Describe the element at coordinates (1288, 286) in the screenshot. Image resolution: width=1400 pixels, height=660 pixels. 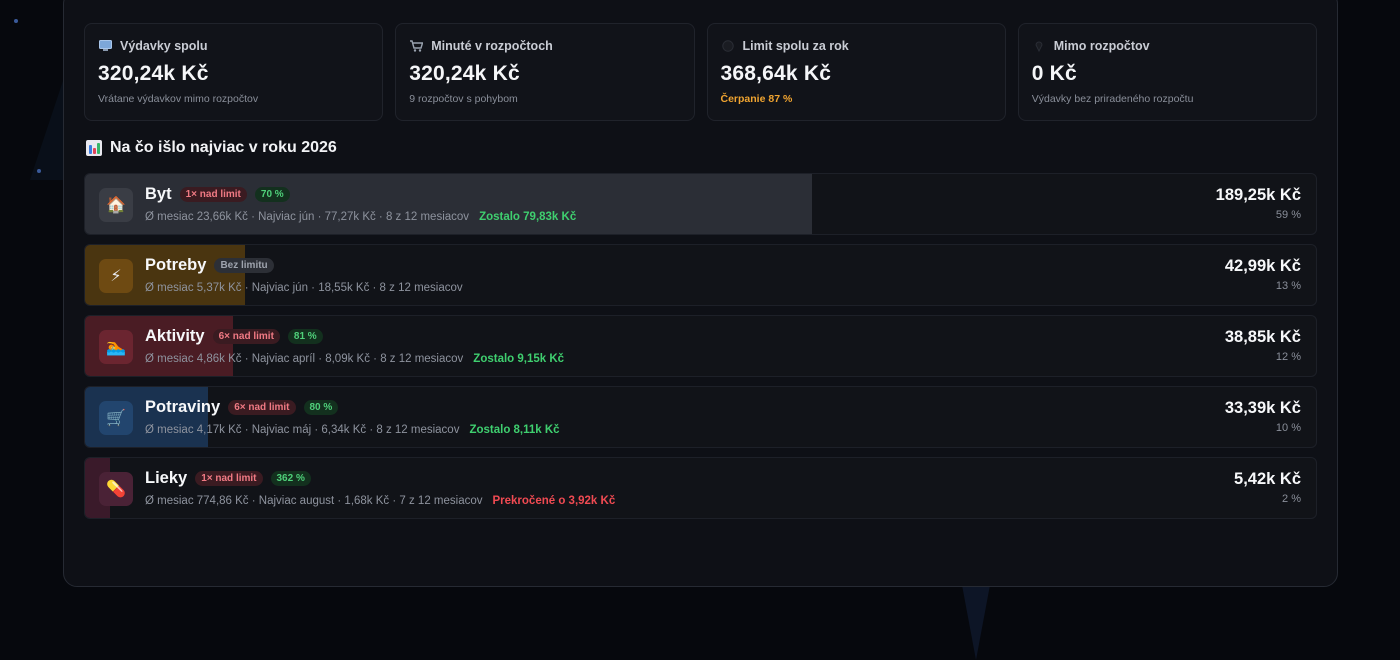
I see `amount-percent: 13 %` at that location.